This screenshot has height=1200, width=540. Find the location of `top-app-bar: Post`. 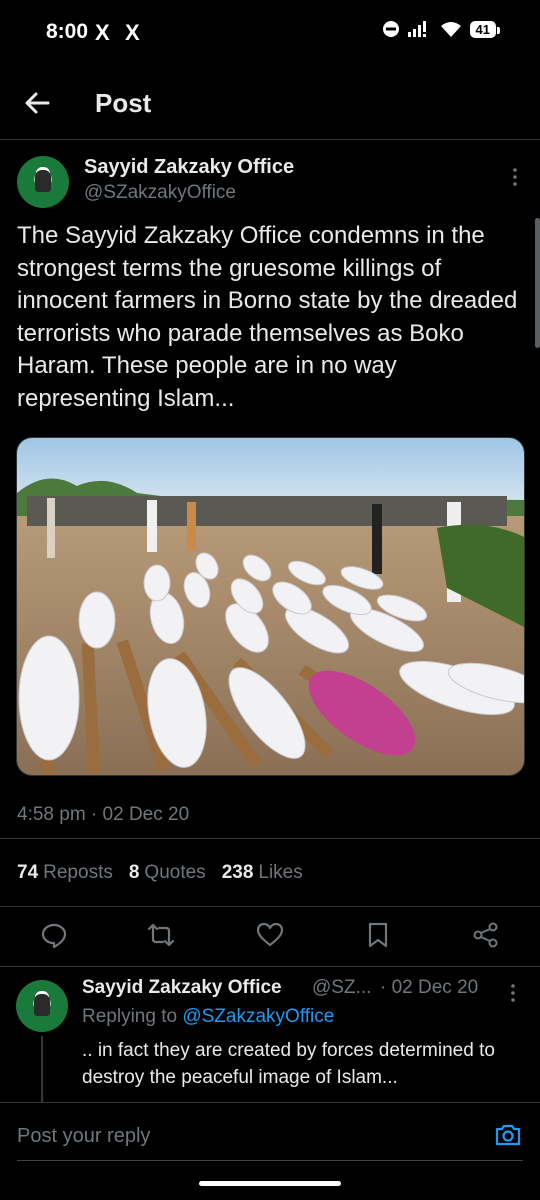

top-app-bar: Post is located at coordinates (270, 103).